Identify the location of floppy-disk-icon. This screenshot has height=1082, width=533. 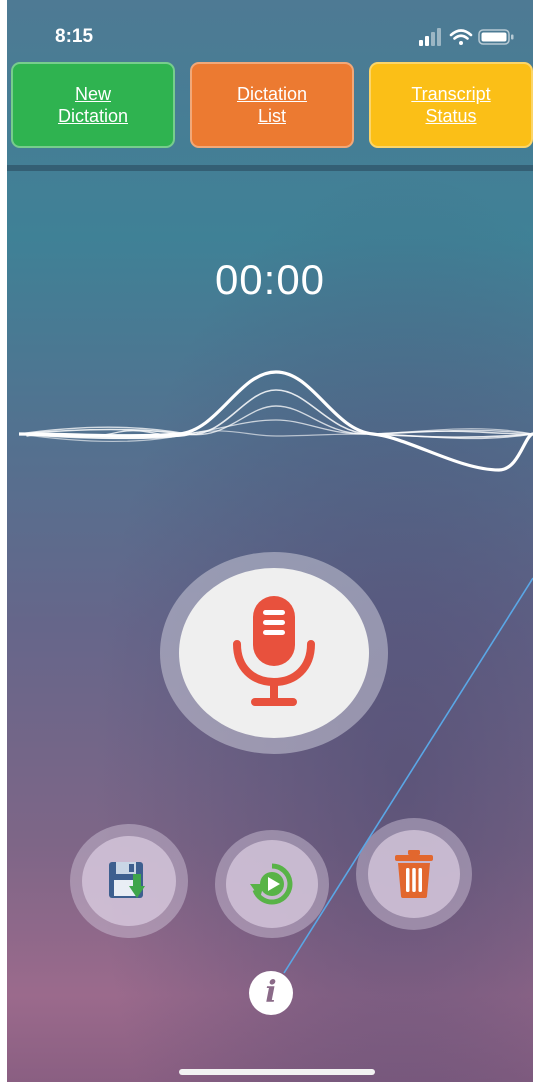
(127, 880).